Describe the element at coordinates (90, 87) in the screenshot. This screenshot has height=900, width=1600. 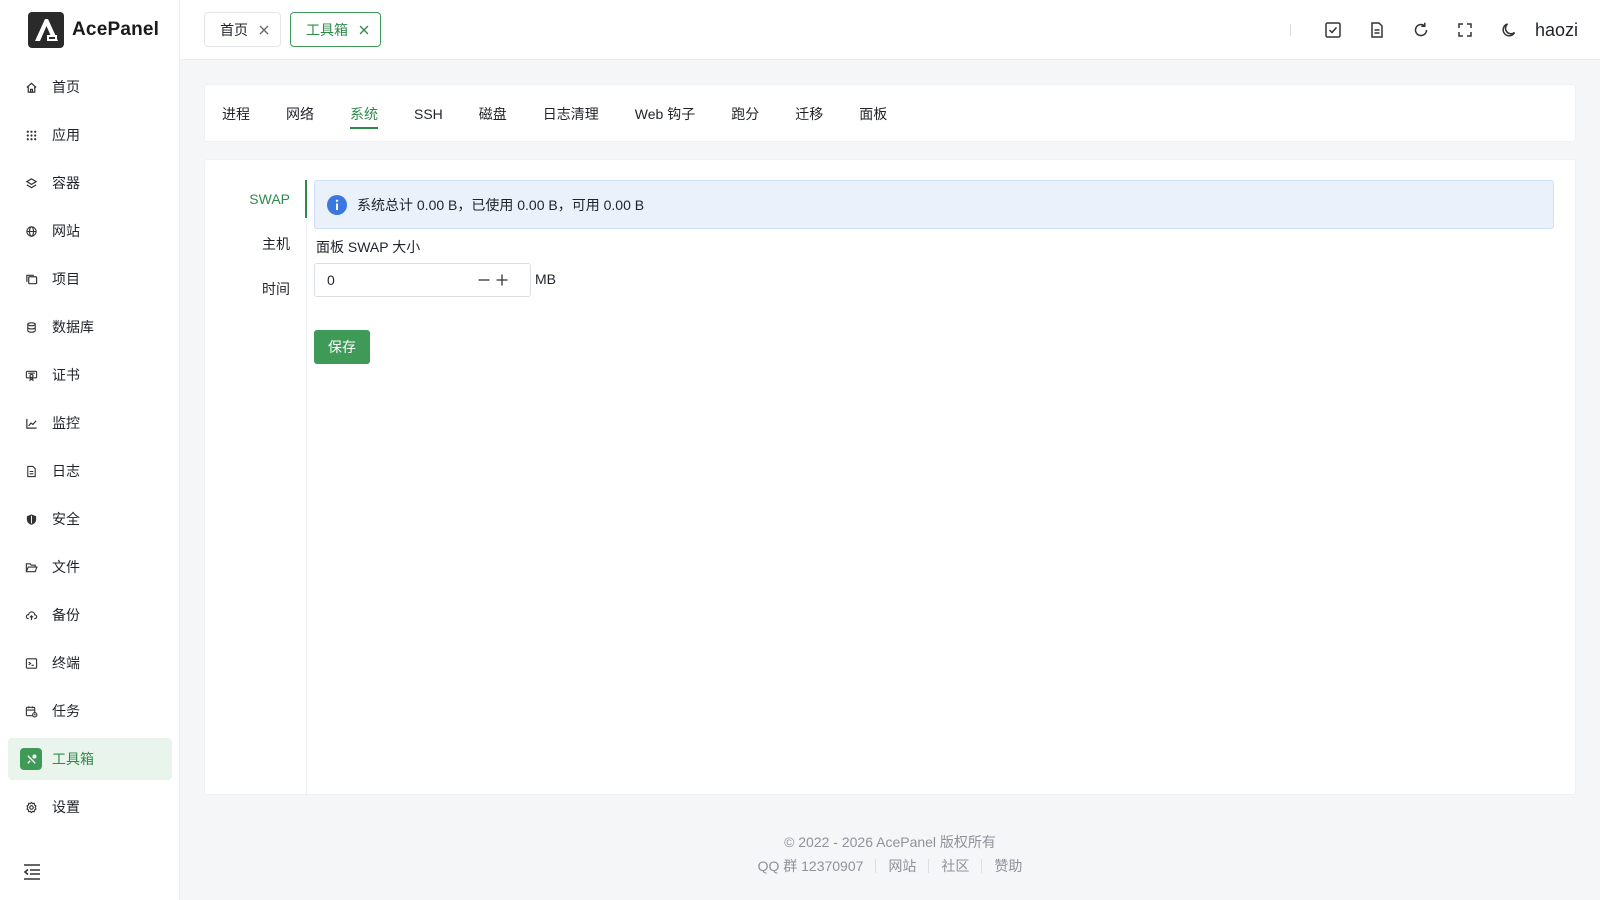
I see `sidebar-item-home: 首页` at that location.